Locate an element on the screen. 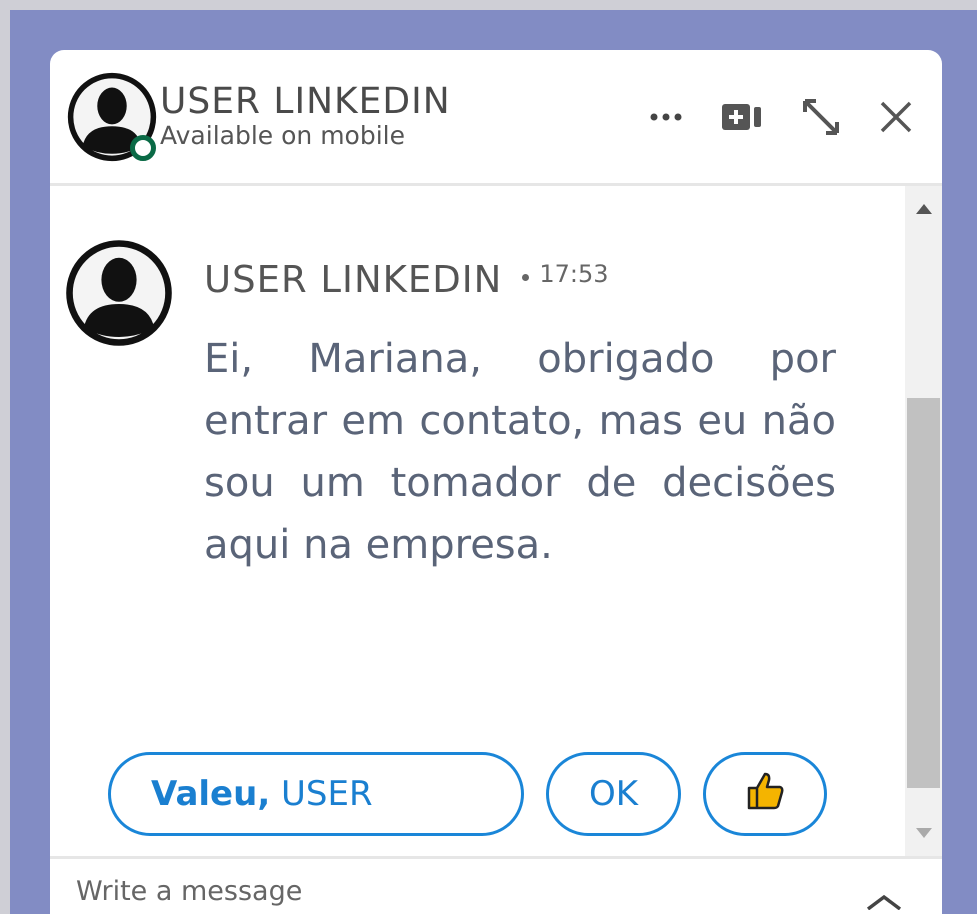  scrollbar-thumb is located at coordinates (923, 593).